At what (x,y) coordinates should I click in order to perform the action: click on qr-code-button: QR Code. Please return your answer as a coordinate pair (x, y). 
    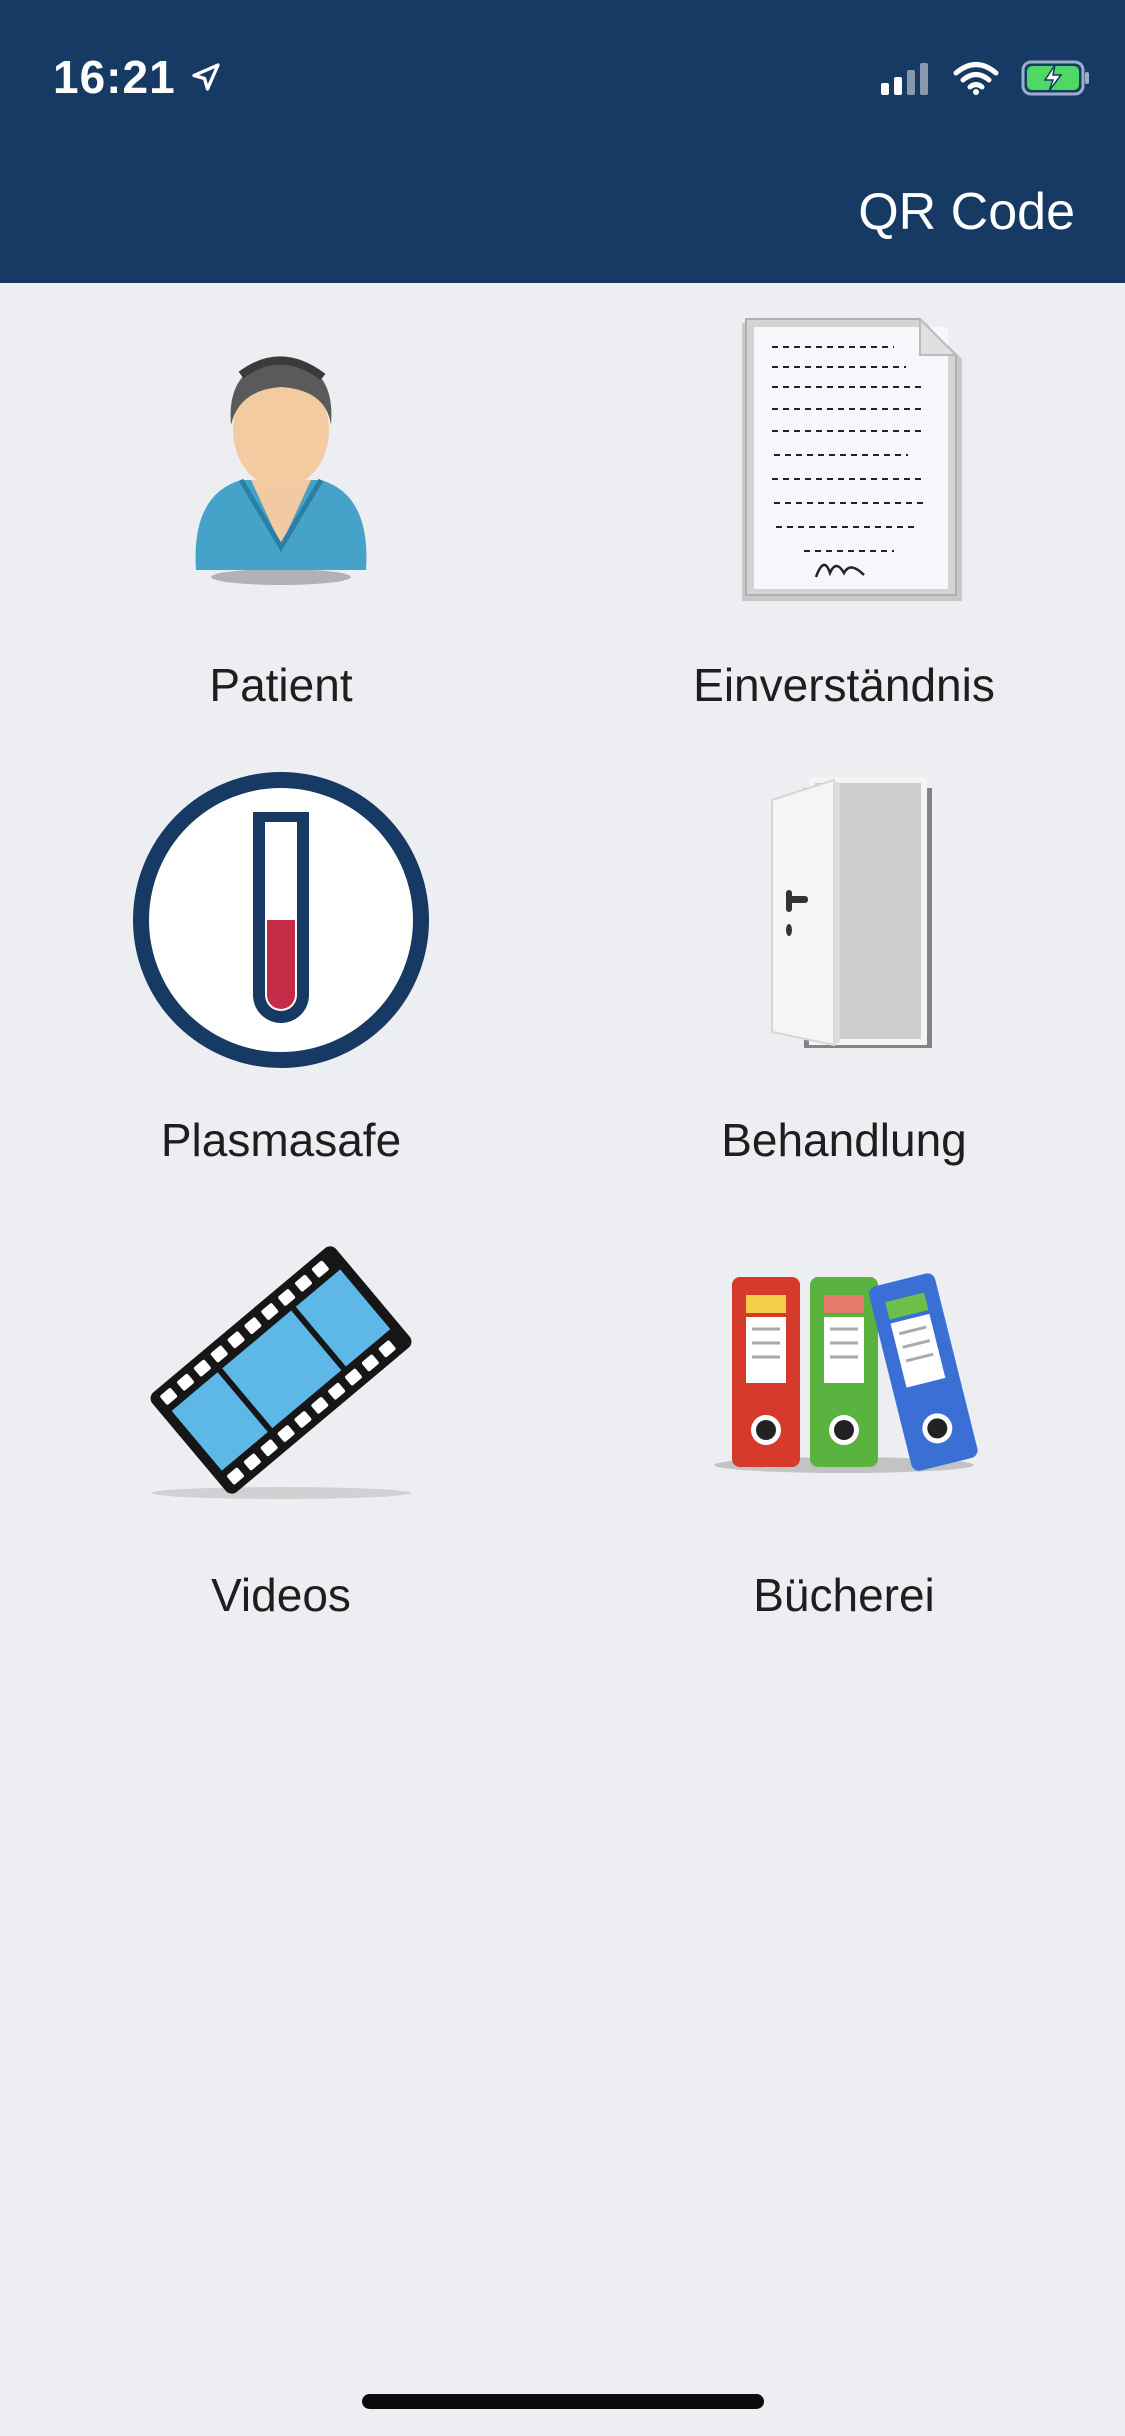
    Looking at the image, I should click on (966, 212).